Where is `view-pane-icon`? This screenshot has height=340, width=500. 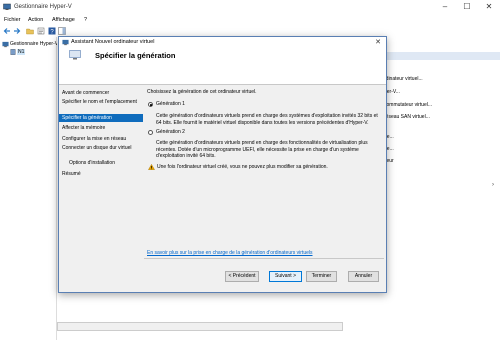
view-pane-icon is located at coordinates (62, 31).